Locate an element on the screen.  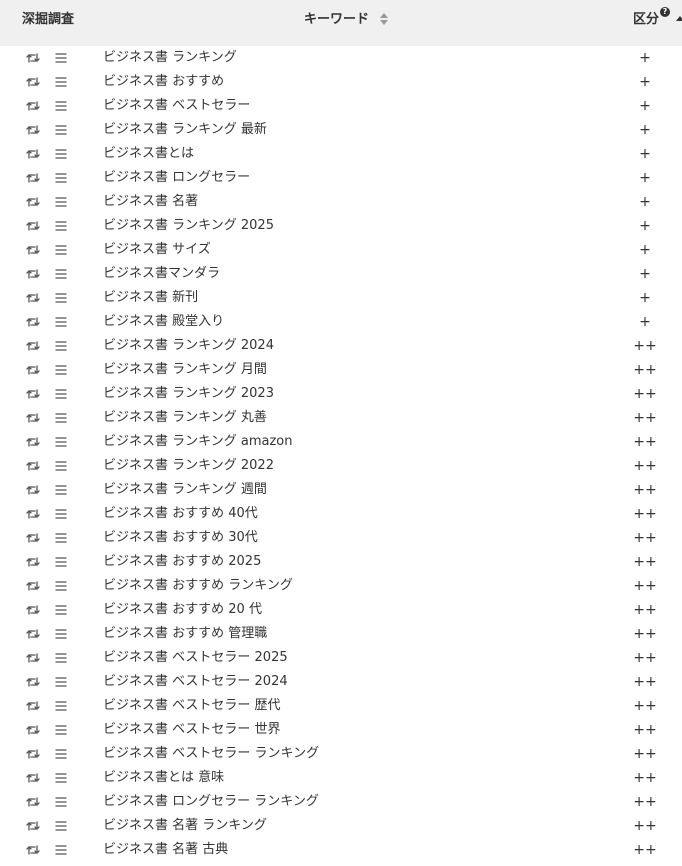
keyword-text: ビジネス書 ベストセラー 2024 is located at coordinates (195, 682).